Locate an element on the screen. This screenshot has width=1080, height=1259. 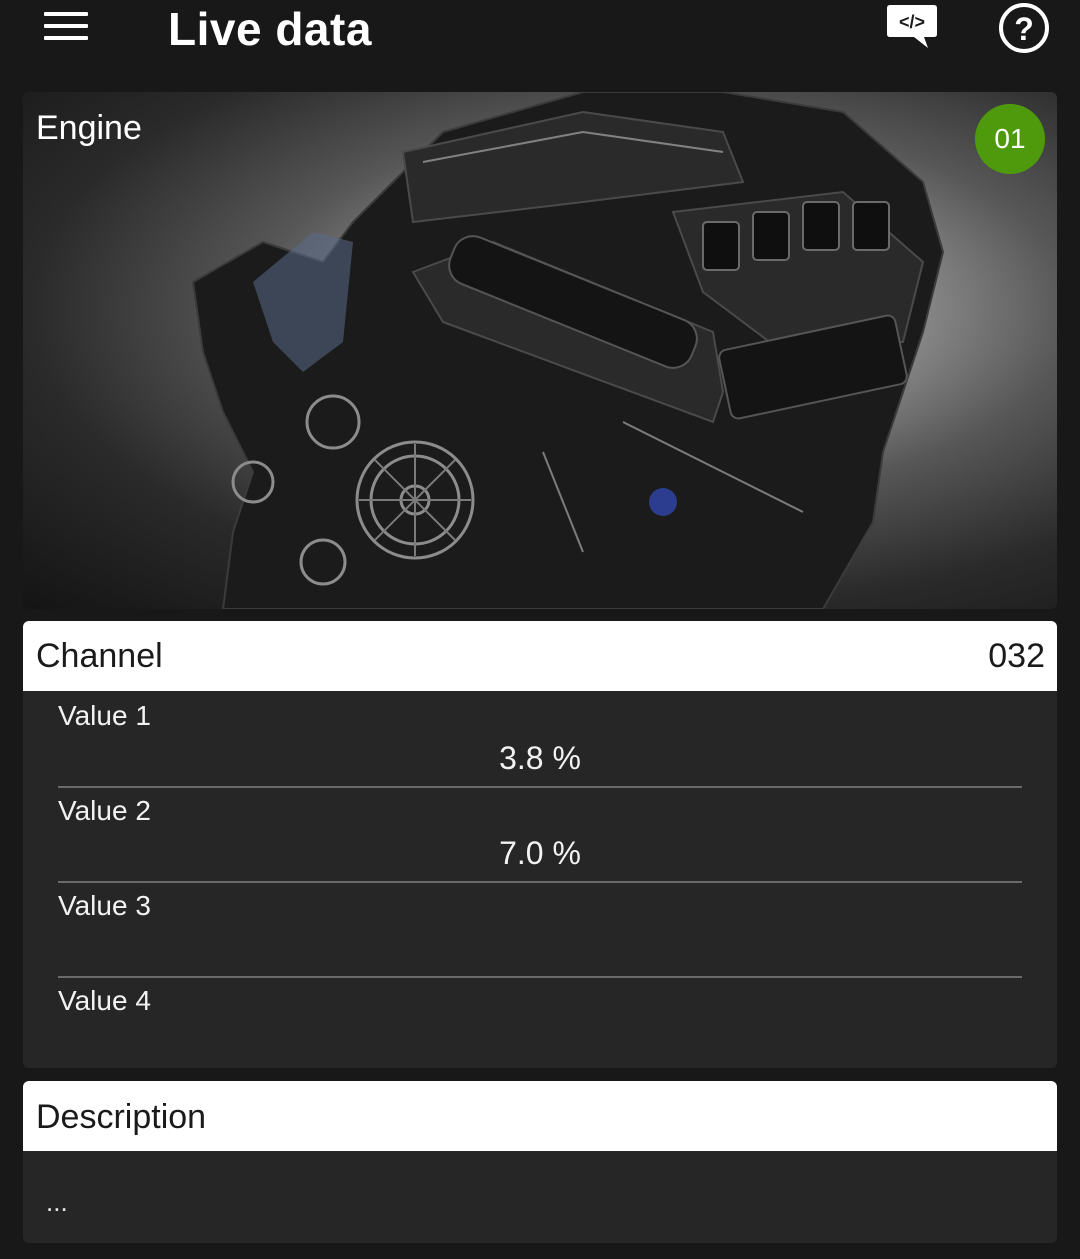
value-label: Value 4 is located at coordinates (104, 1000).